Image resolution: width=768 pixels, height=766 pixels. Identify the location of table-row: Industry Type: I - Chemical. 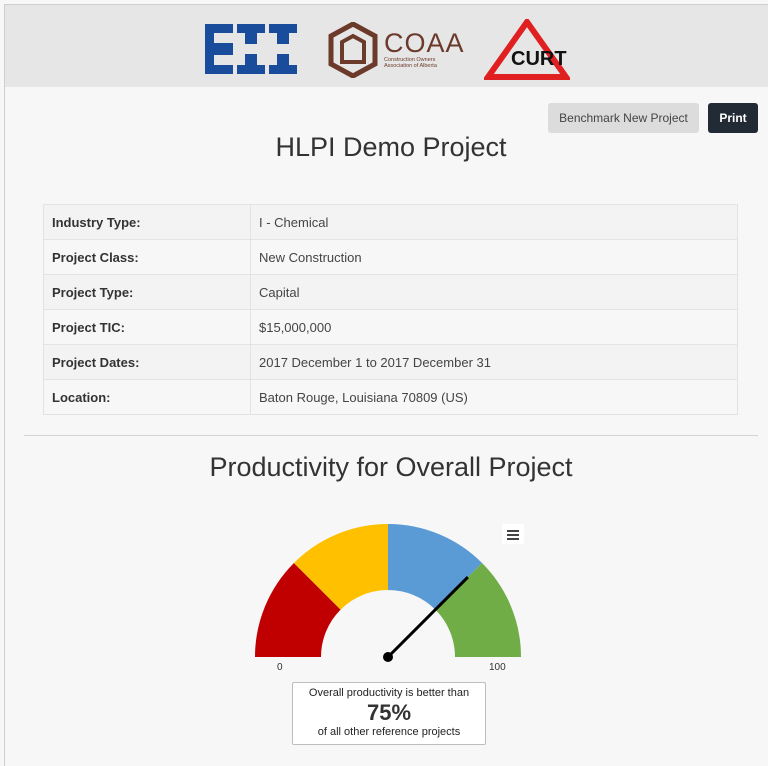
(390, 222).